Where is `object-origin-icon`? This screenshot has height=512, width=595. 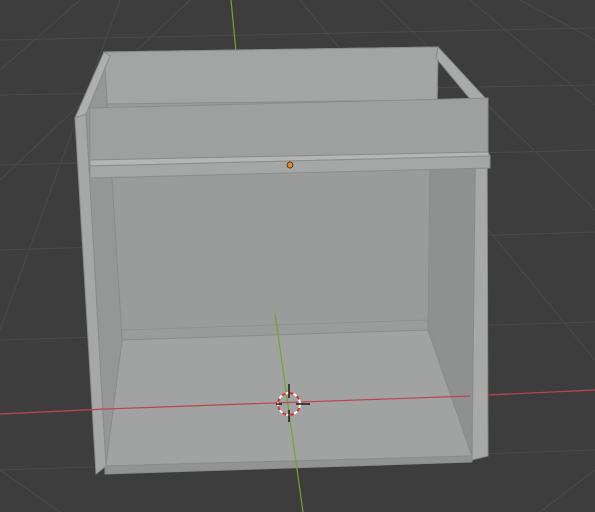 object-origin-icon is located at coordinates (290, 165).